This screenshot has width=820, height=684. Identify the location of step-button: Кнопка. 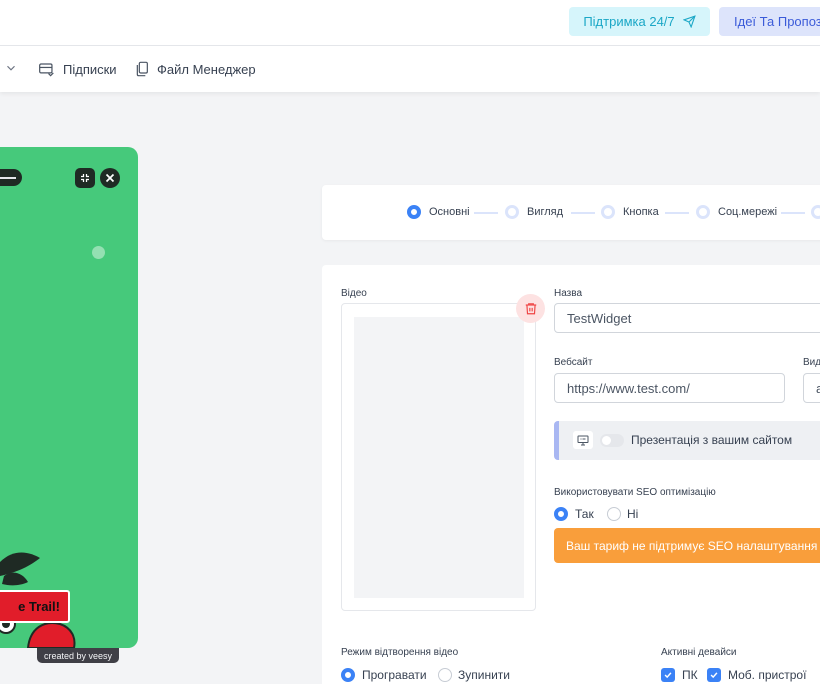
(630, 212).